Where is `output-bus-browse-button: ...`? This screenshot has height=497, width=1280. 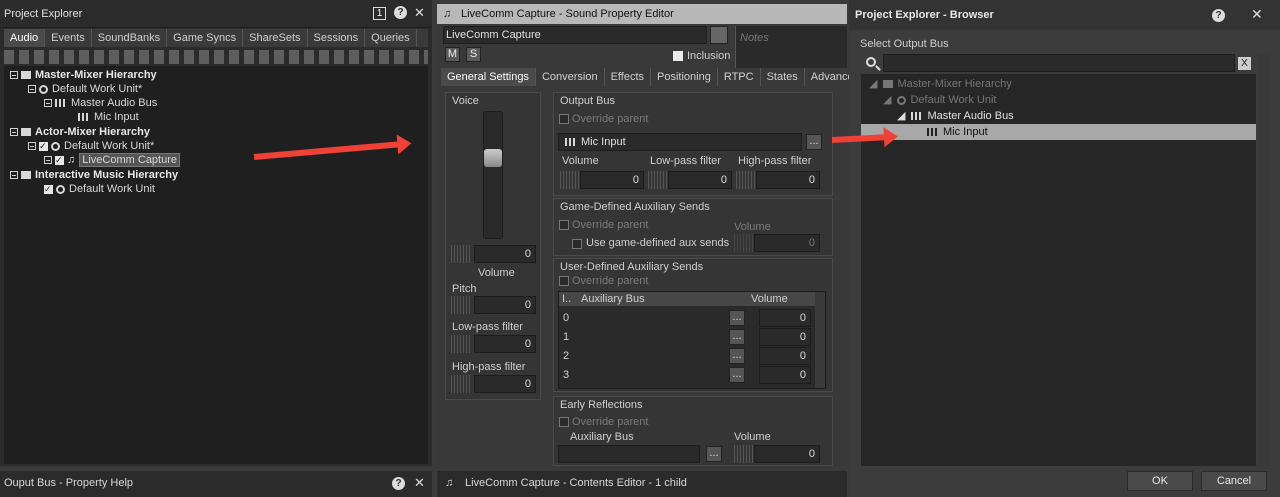
output-bus-browse-button: ... is located at coordinates (814, 142).